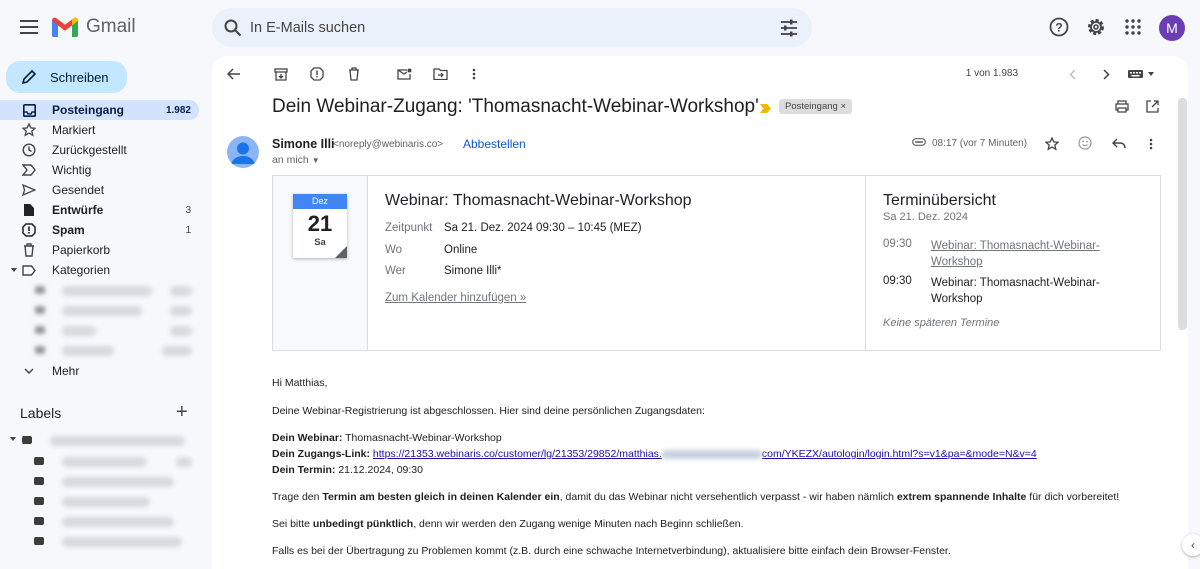  I want to click on nav-count: 3, so click(188, 210).